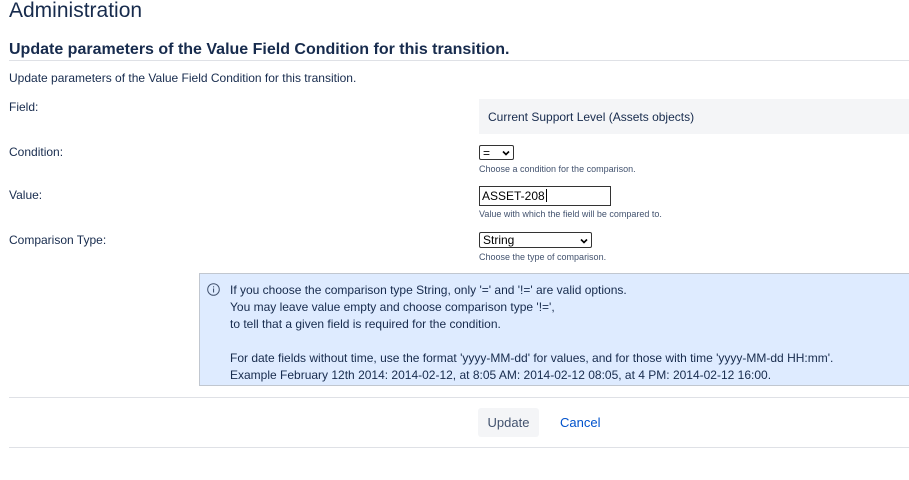  I want to click on field-label: Field:, so click(24, 107).